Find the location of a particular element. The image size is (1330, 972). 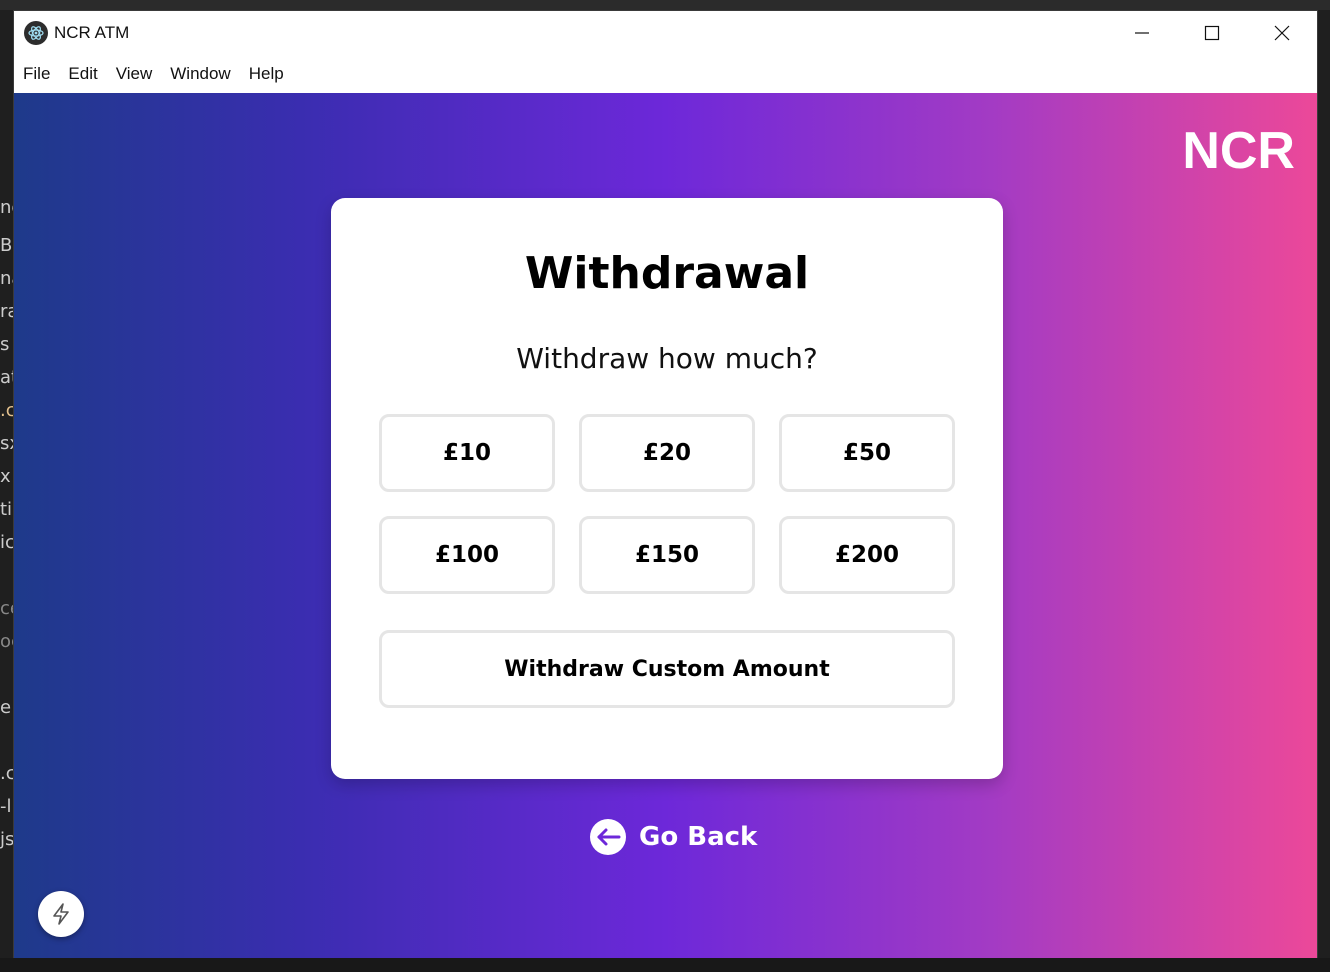

editor-fragment: ra is located at coordinates (7, 311).